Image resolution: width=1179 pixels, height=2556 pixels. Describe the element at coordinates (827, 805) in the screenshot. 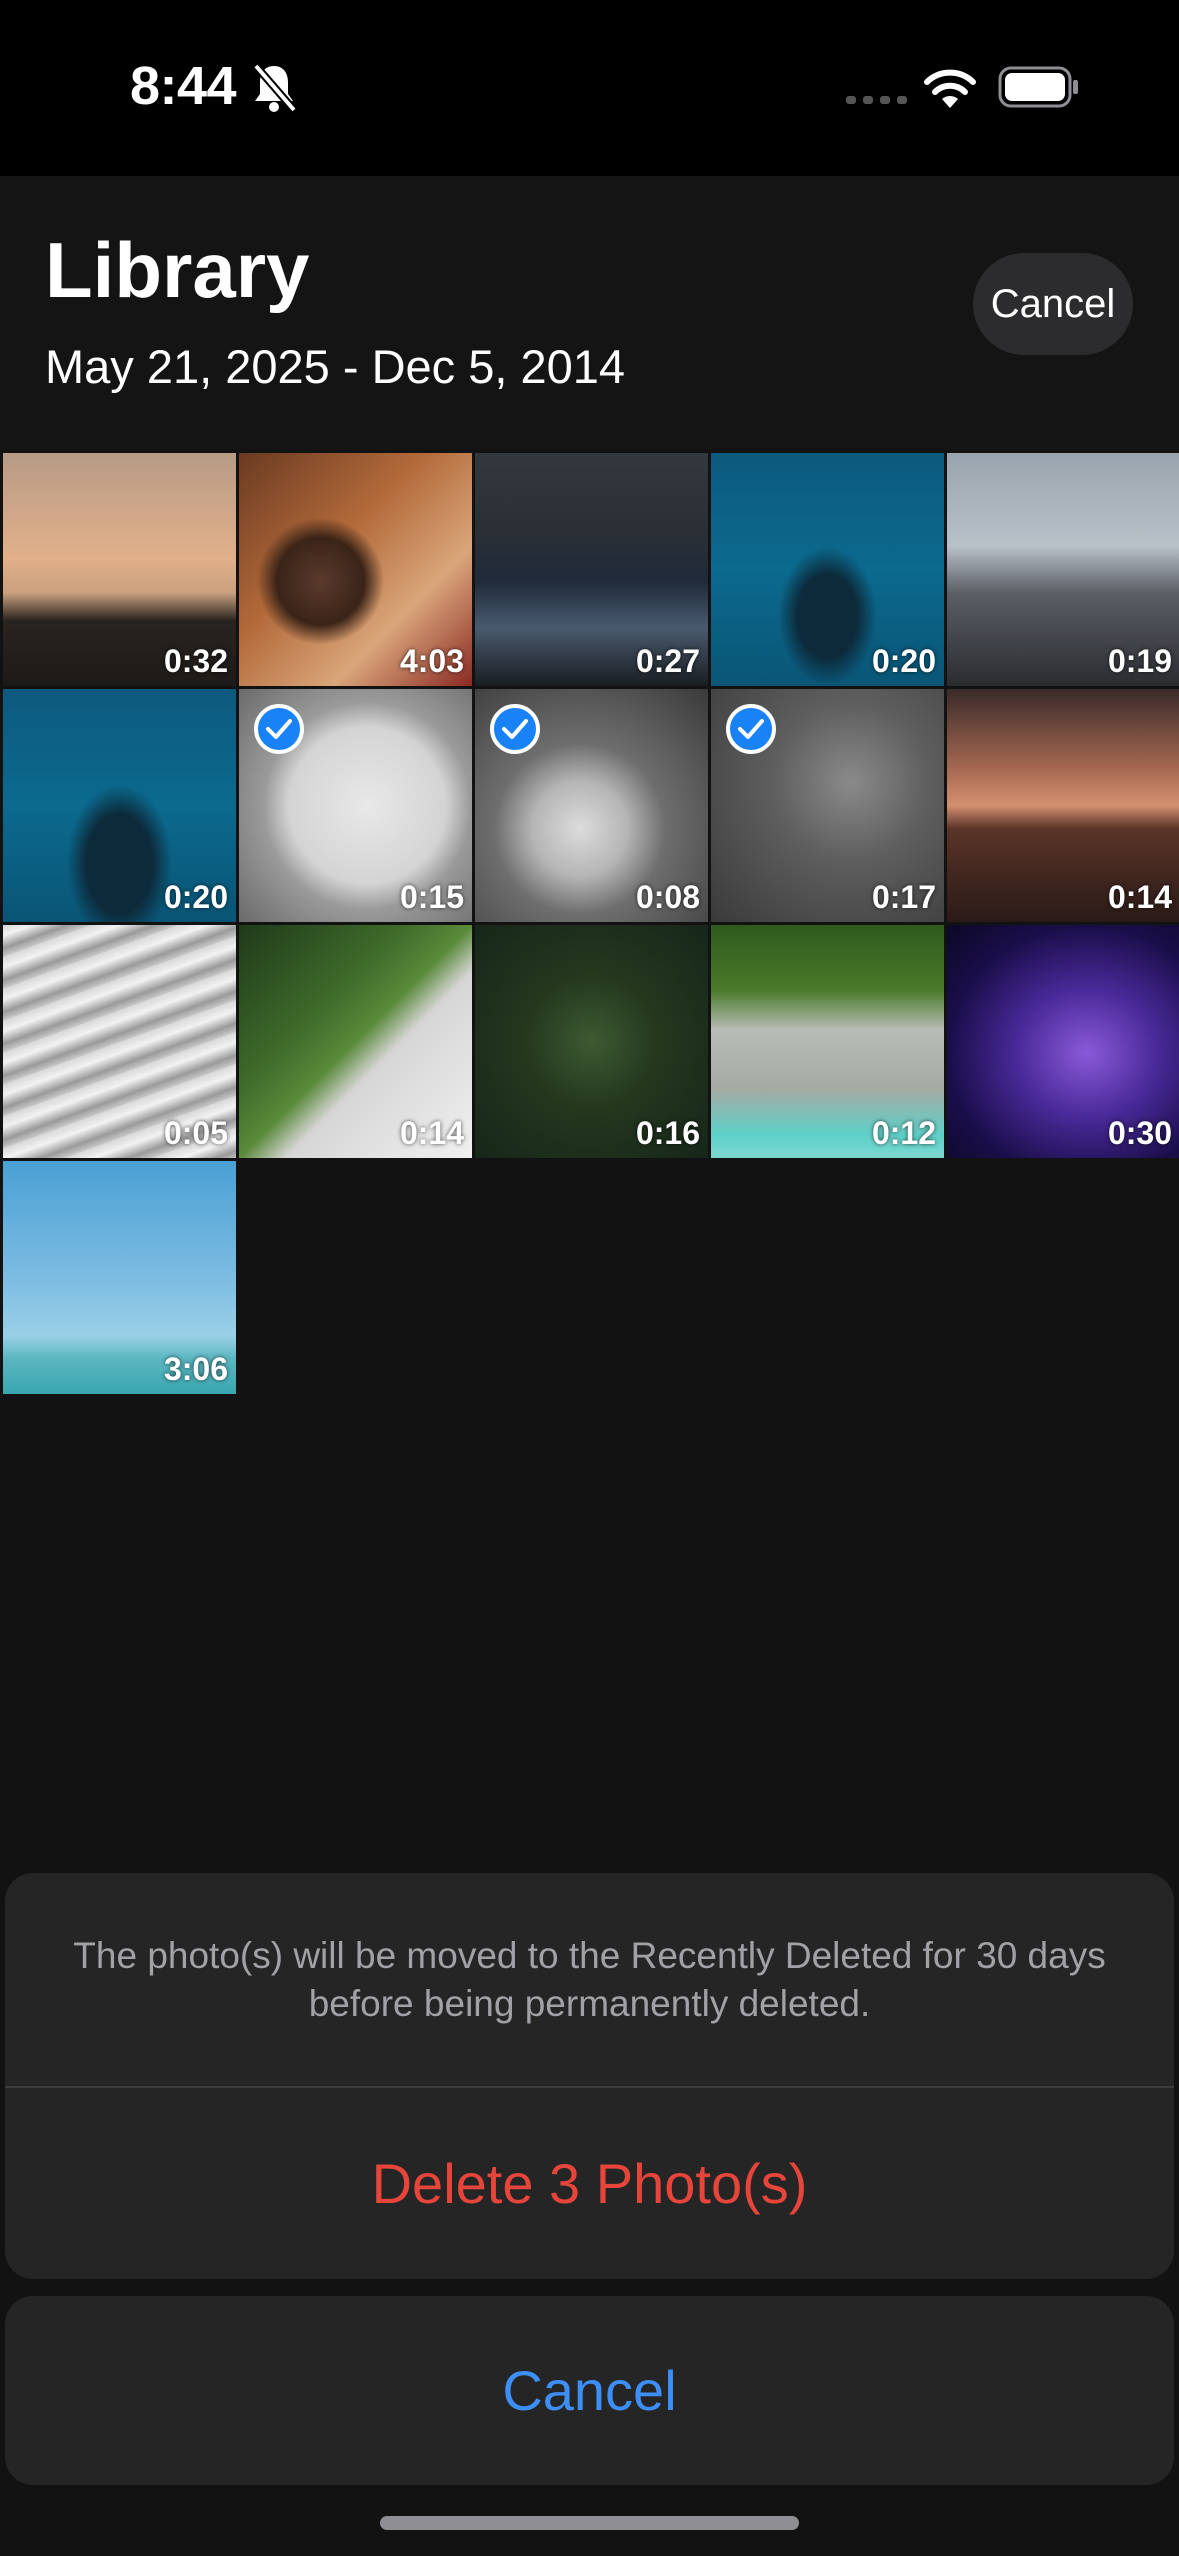

I see `video-thumbnail-selected: 0:17` at that location.